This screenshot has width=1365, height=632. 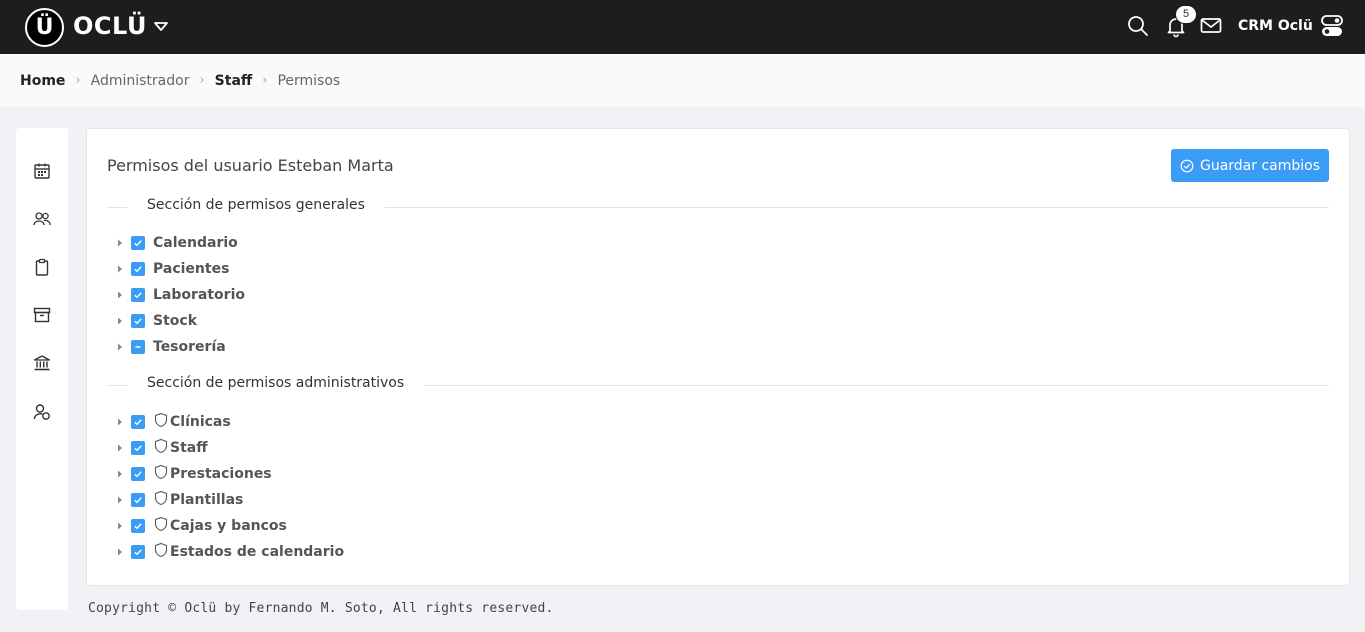 What do you see at coordinates (228, 526) in the screenshot?
I see `tree-label: Cajas y bancos` at bounding box center [228, 526].